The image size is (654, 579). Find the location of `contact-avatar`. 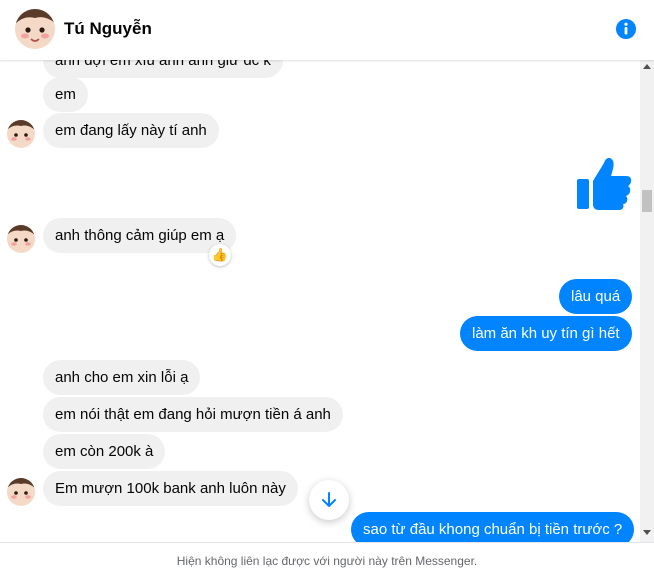

contact-avatar is located at coordinates (35, 29).